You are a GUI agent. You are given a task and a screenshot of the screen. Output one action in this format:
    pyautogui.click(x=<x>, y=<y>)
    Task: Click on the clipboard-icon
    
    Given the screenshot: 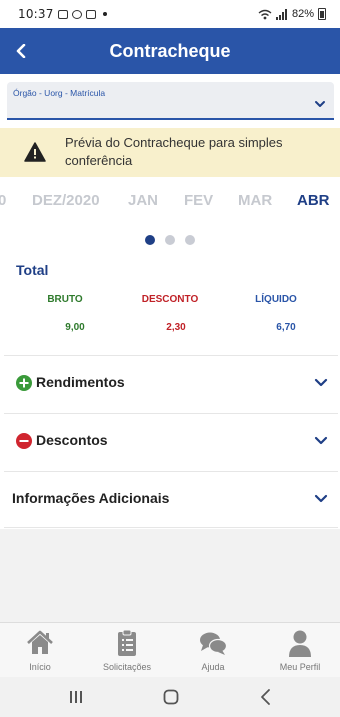 What is the action you would take?
    pyautogui.click(x=127, y=642)
    